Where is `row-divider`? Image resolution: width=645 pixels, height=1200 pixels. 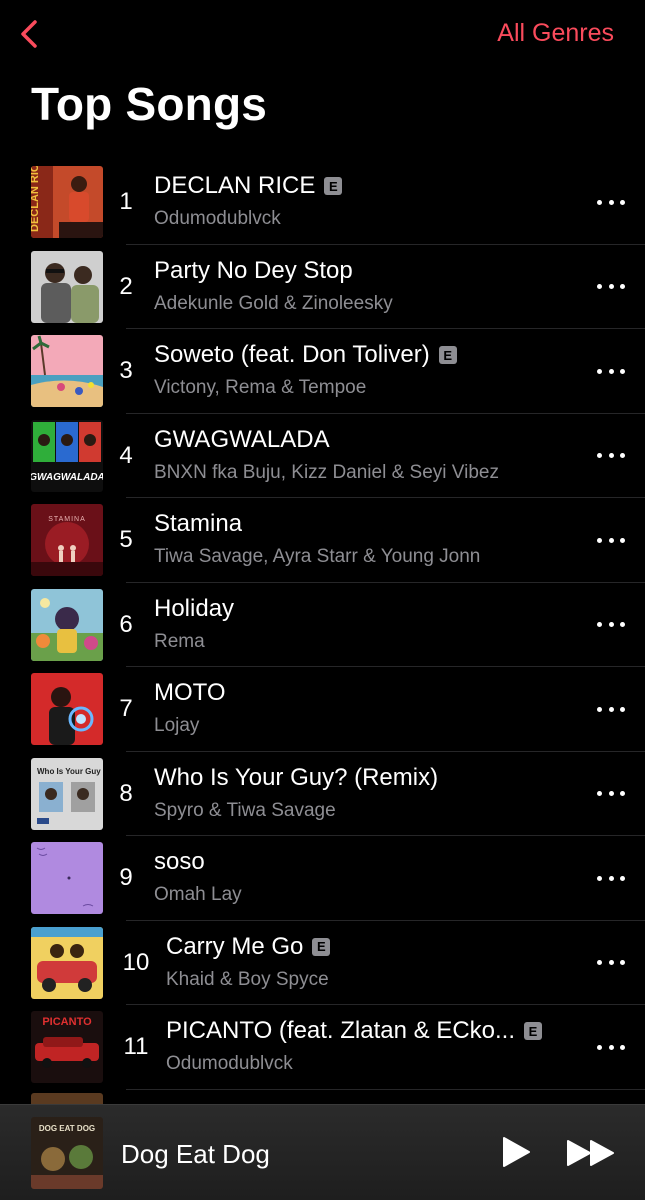 row-divider is located at coordinates (385, 1089).